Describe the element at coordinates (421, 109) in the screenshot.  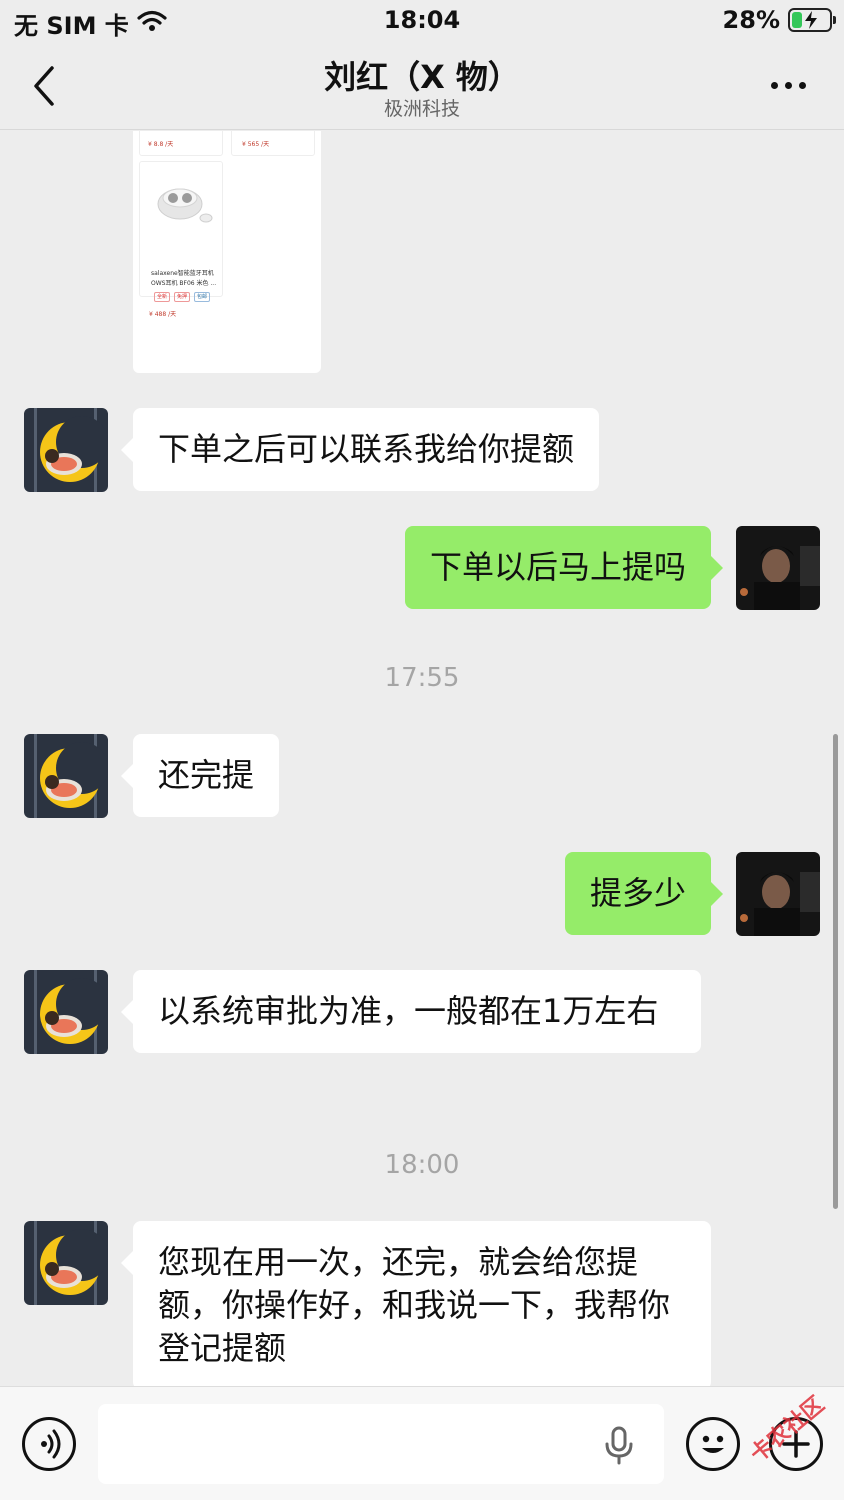
I see `chat-subtitle: 极洲科技` at that location.